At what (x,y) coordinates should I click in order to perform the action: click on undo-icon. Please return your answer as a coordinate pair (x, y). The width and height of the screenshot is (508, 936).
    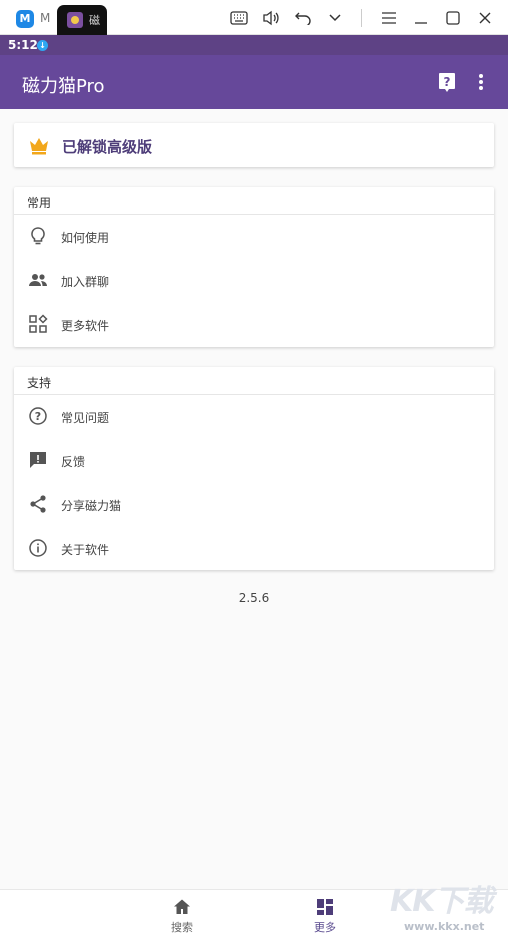
    Looking at the image, I should click on (303, 18).